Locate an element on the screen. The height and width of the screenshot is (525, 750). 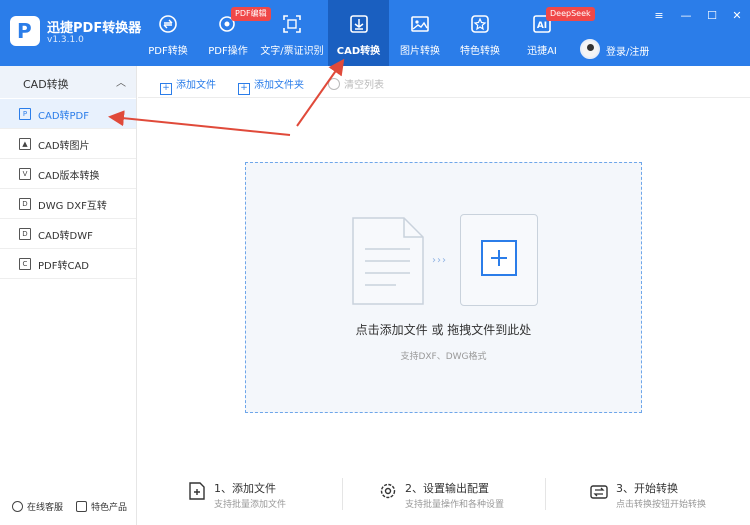
nav-label: 图片转换 is located at coordinates (420, 51).